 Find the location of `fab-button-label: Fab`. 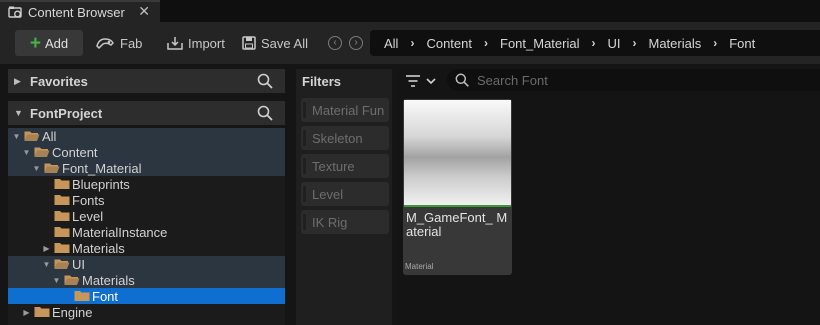

fab-button-label: Fab is located at coordinates (131, 43).